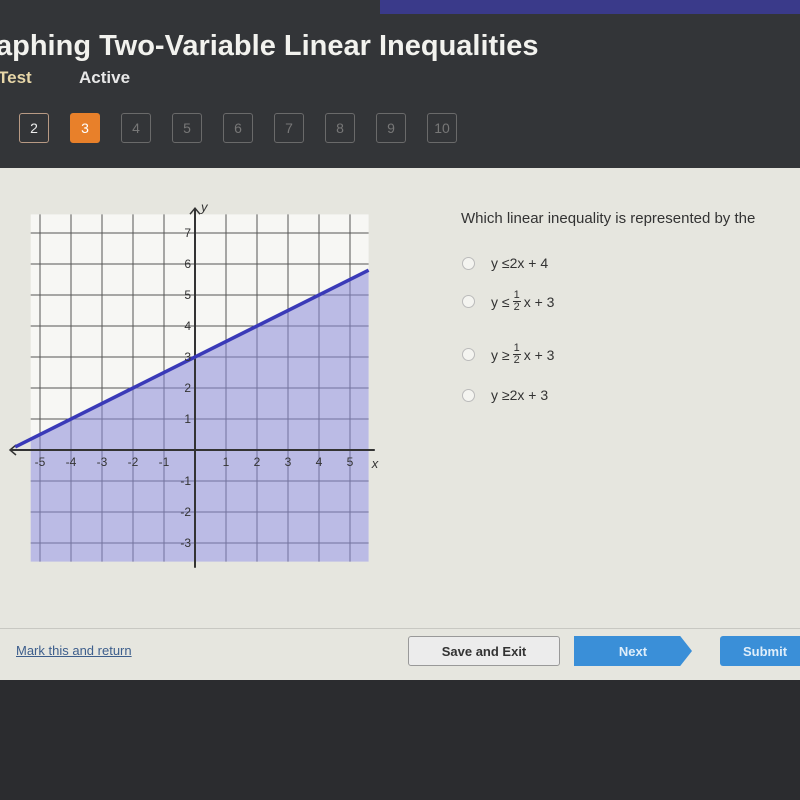 The image size is (800, 800). What do you see at coordinates (288, 462) in the screenshot?
I see `x-tick-label: 3` at bounding box center [288, 462].